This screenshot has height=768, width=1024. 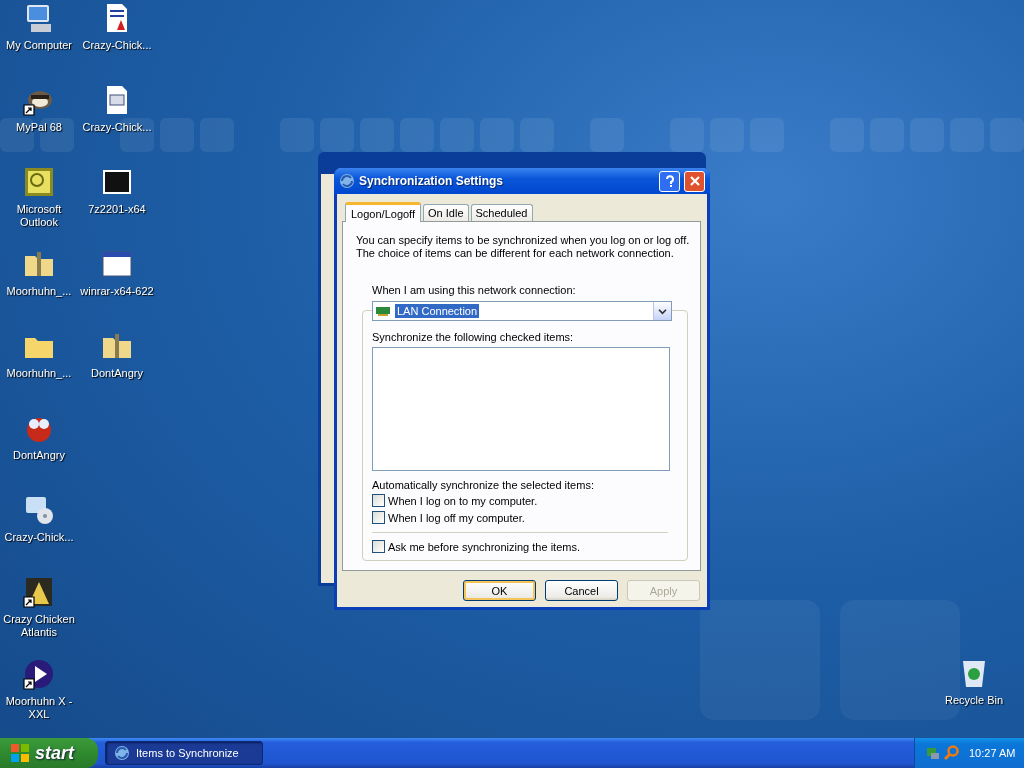 I want to click on icon-label: winrar-x64-622, so click(x=117, y=291).